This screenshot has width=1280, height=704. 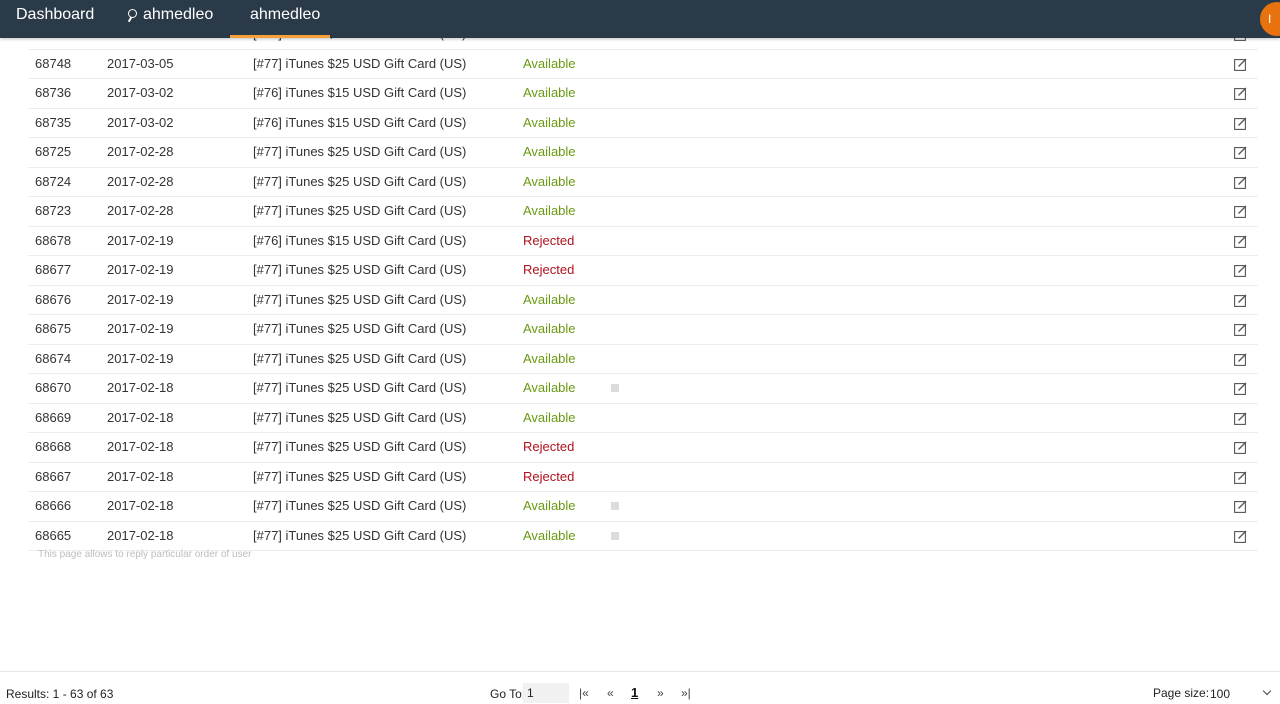 What do you see at coordinates (53, 505) in the screenshot?
I see `order-id: 68666` at bounding box center [53, 505].